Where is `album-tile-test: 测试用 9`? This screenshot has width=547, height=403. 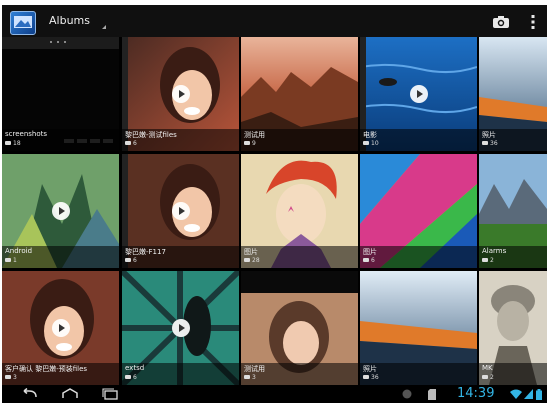 album-tile-test: 测试用 9 is located at coordinates (299, 94).